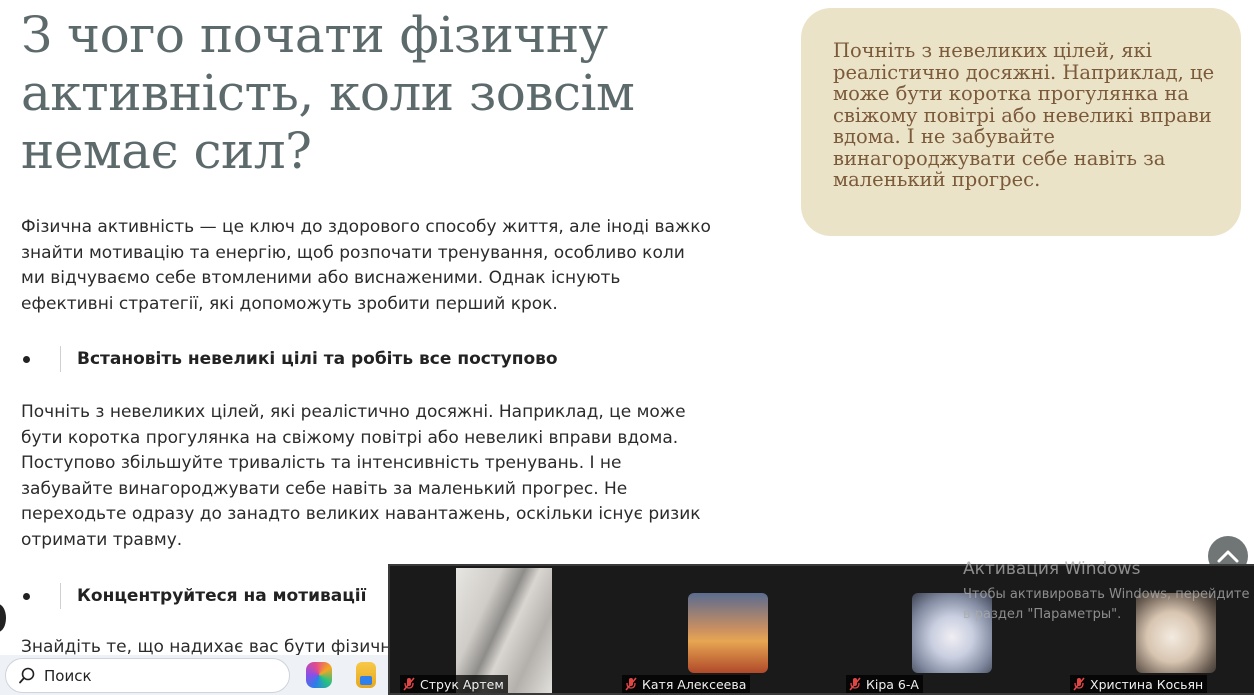 The image size is (1254, 695). Describe the element at coordinates (694, 684) in the screenshot. I see `participant-name: Катя Алексеева` at that location.